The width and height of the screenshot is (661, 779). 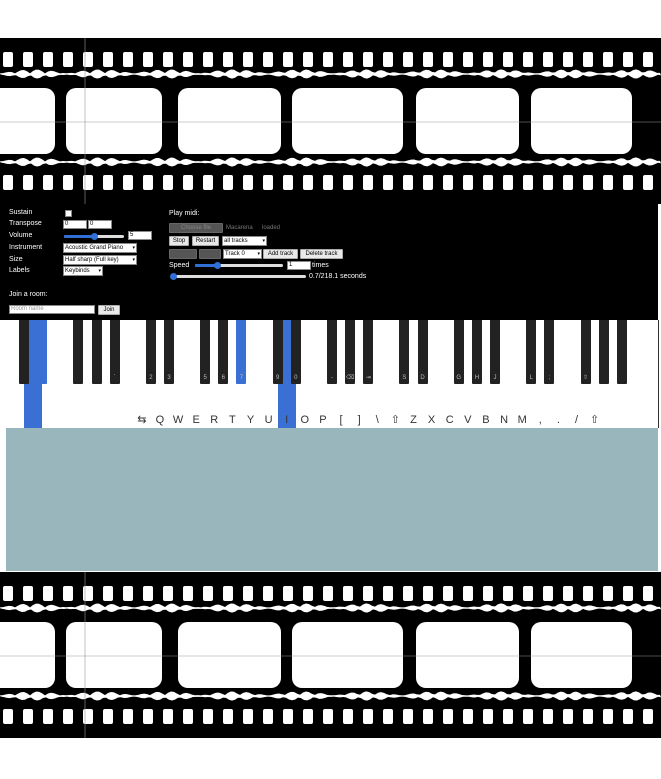 I want to click on size-select: Half sharp (Full key) ▾, so click(x=100, y=260).